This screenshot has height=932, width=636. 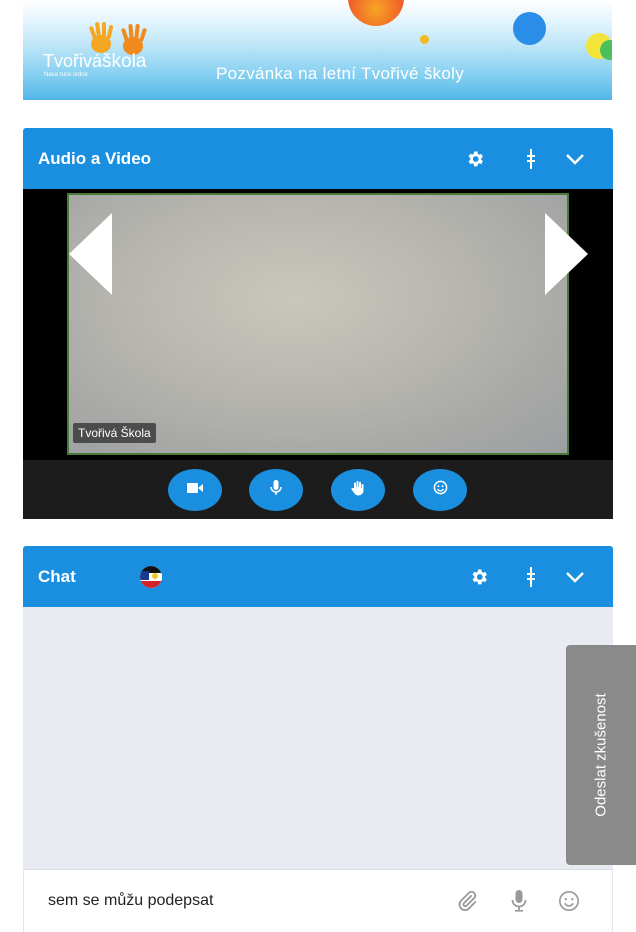 What do you see at coordinates (151, 577) in the screenshot?
I see `flag-icon` at bounding box center [151, 577].